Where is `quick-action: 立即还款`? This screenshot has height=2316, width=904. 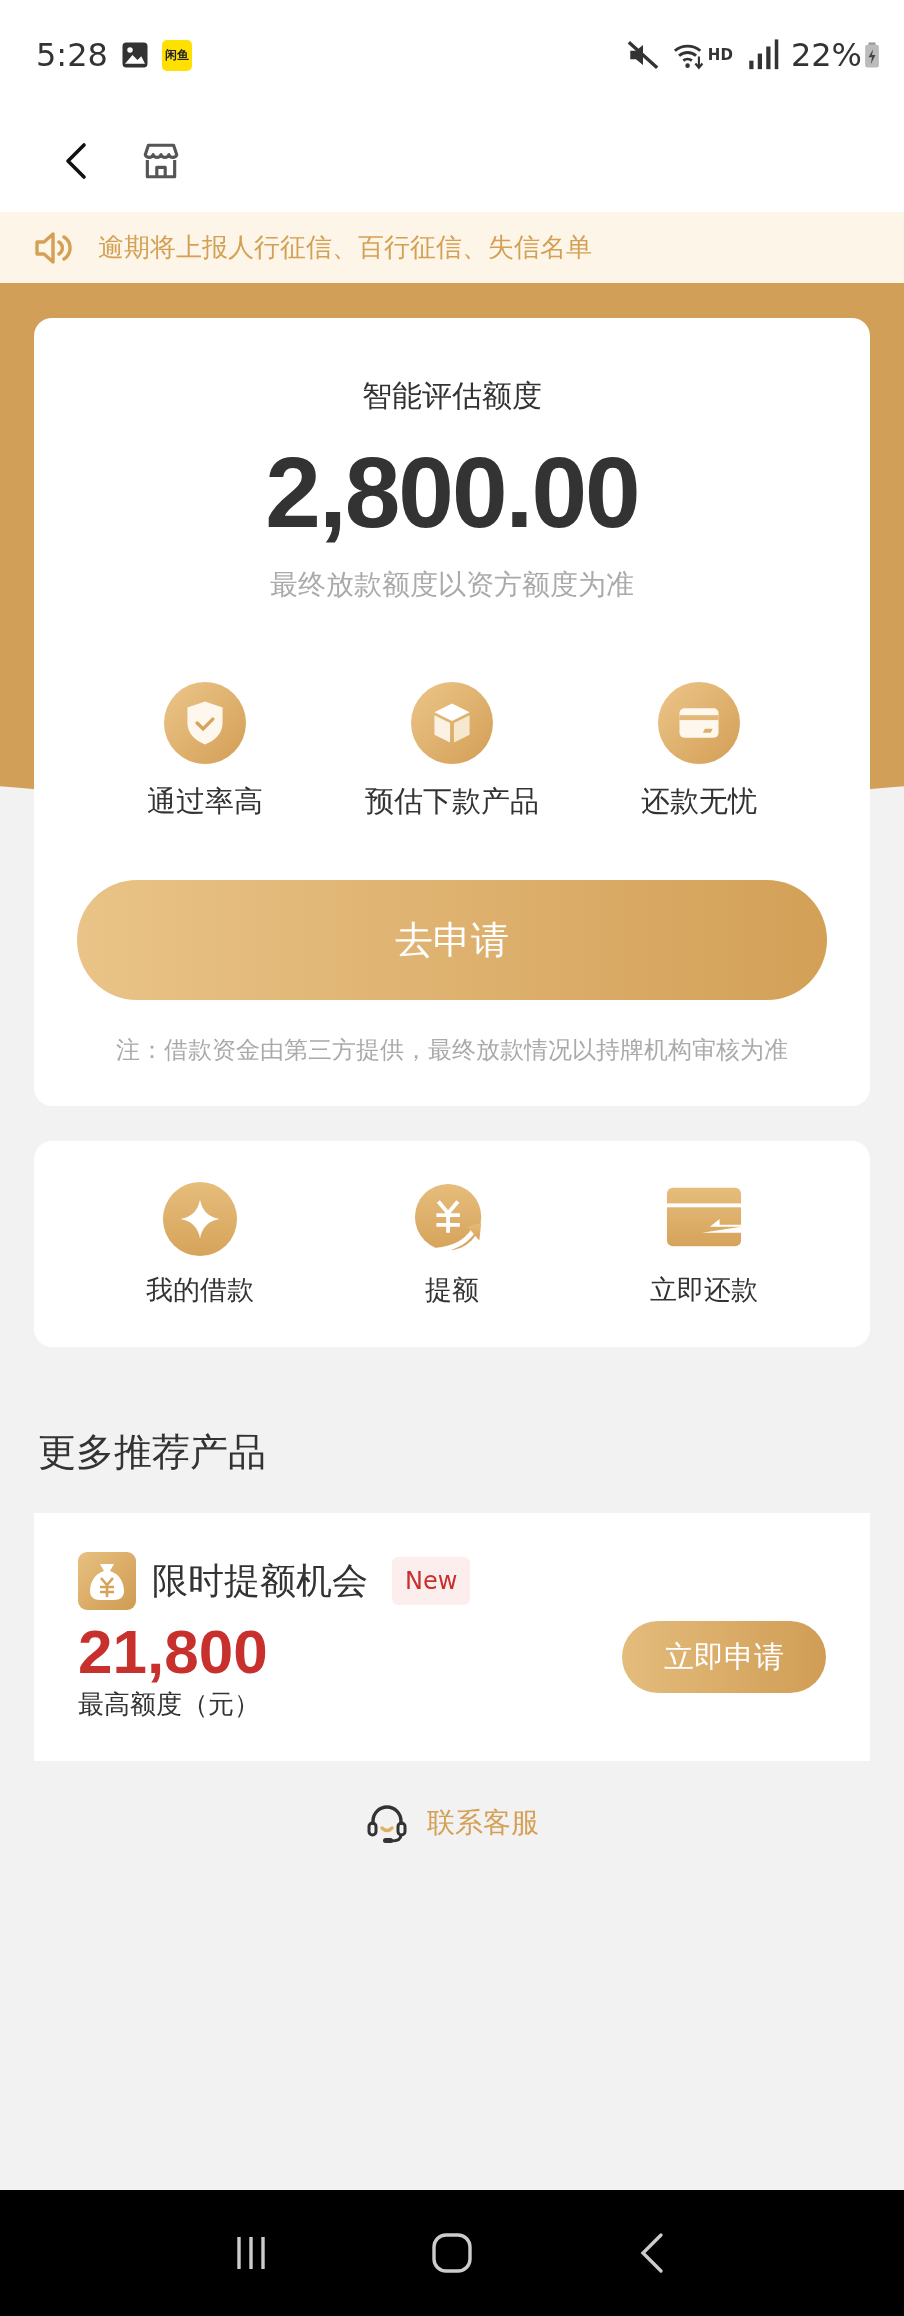 quick-action: 立即还款 is located at coordinates (704, 1244).